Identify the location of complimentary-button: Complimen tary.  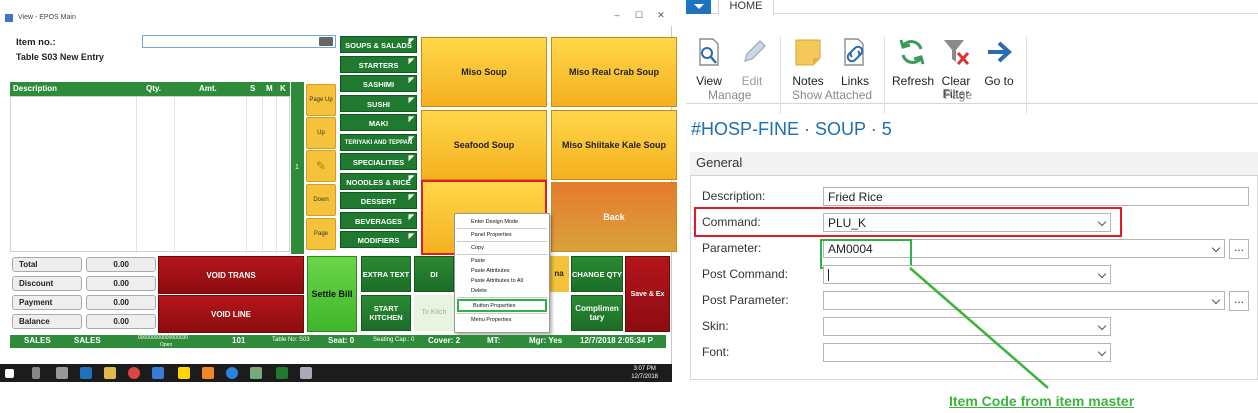
(597, 313).